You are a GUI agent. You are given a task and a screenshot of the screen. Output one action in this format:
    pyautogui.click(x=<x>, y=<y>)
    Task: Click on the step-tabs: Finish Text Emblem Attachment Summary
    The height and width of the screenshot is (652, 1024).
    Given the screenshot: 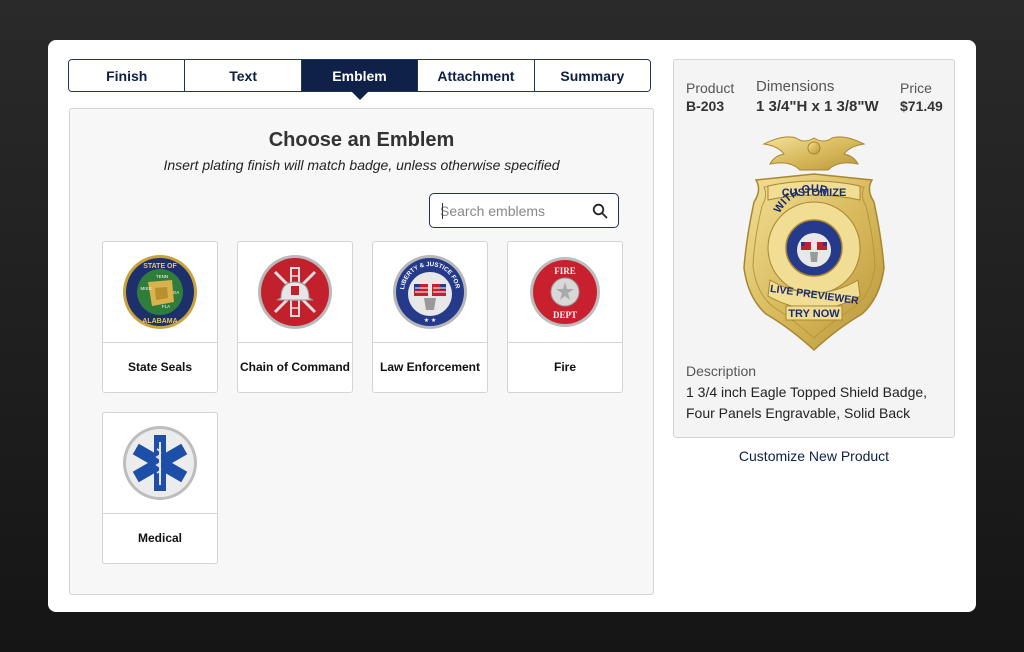 What is the action you would take?
    pyautogui.click(x=359, y=79)
    